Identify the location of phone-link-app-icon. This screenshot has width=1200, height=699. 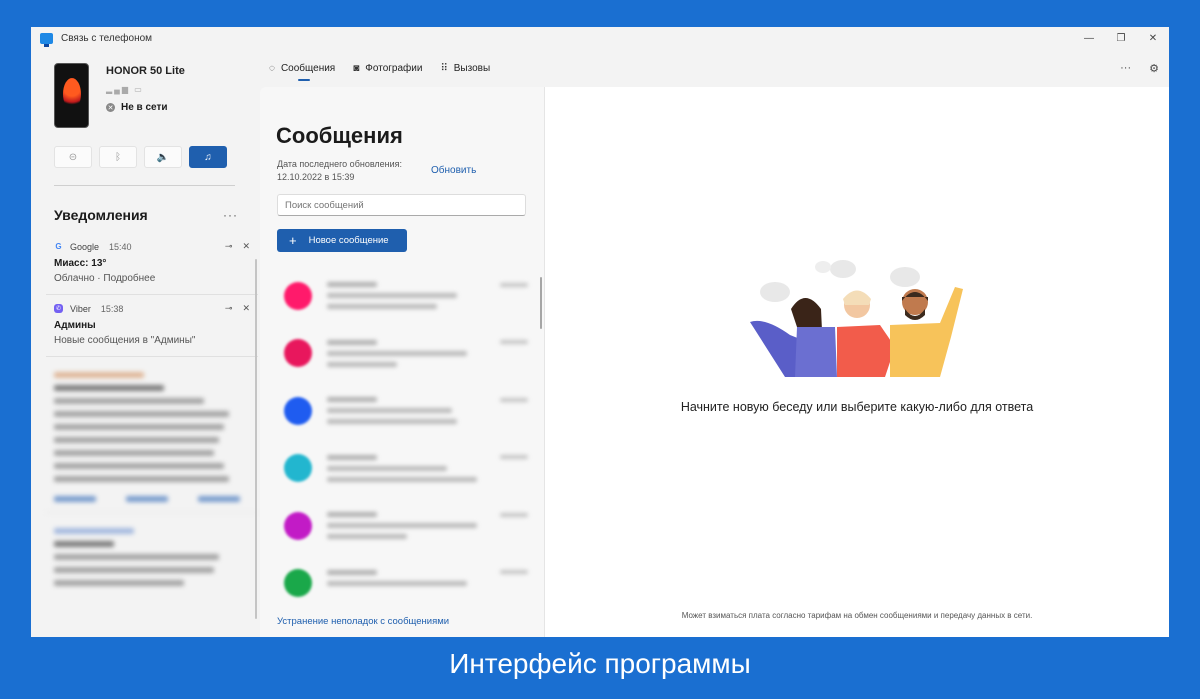
(46, 39).